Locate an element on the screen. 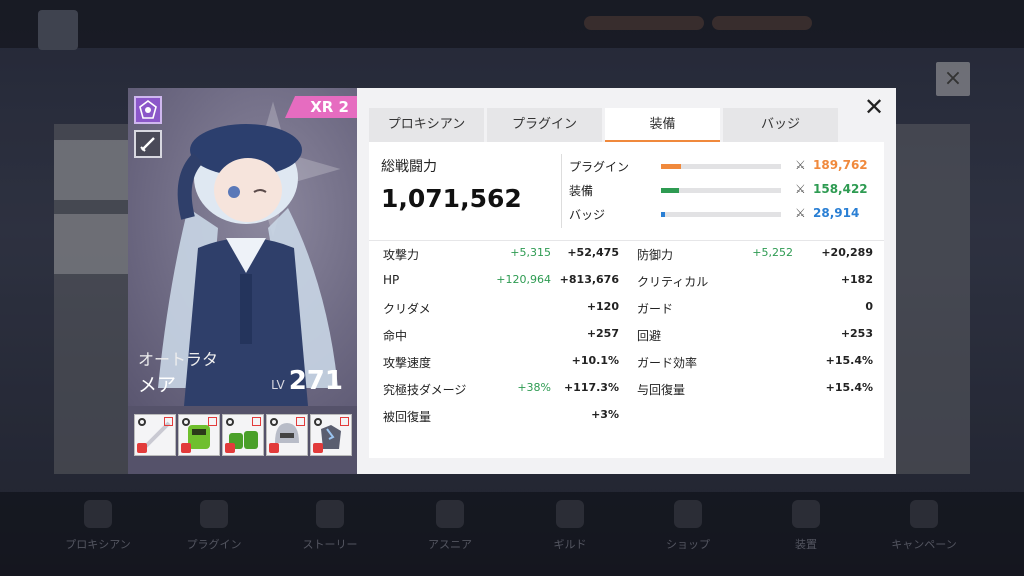 The height and width of the screenshot is (576, 1024). stat-value: +120 is located at coordinates (602, 306).